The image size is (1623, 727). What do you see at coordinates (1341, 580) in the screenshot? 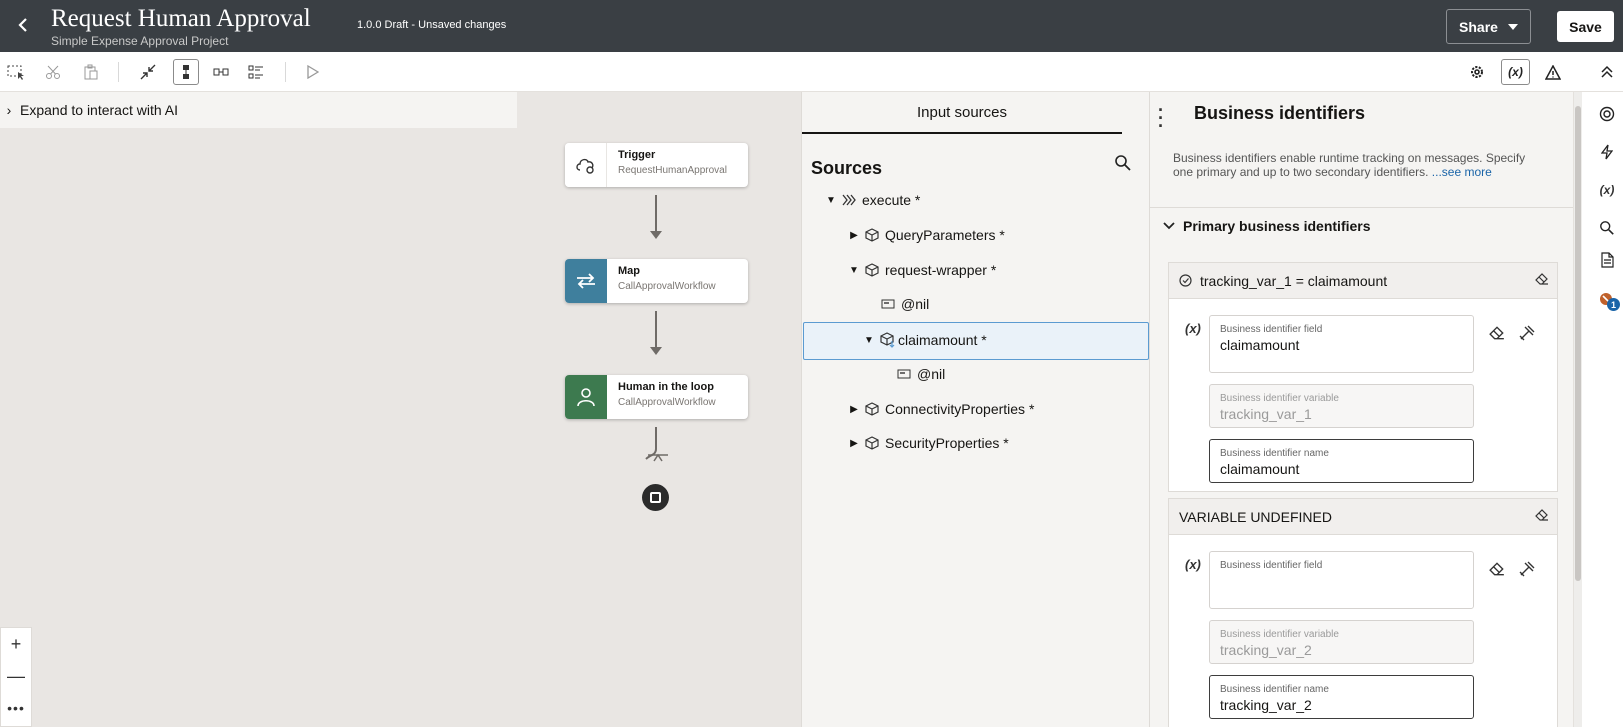
I see `business-identifier-field: Business identifier field` at bounding box center [1341, 580].